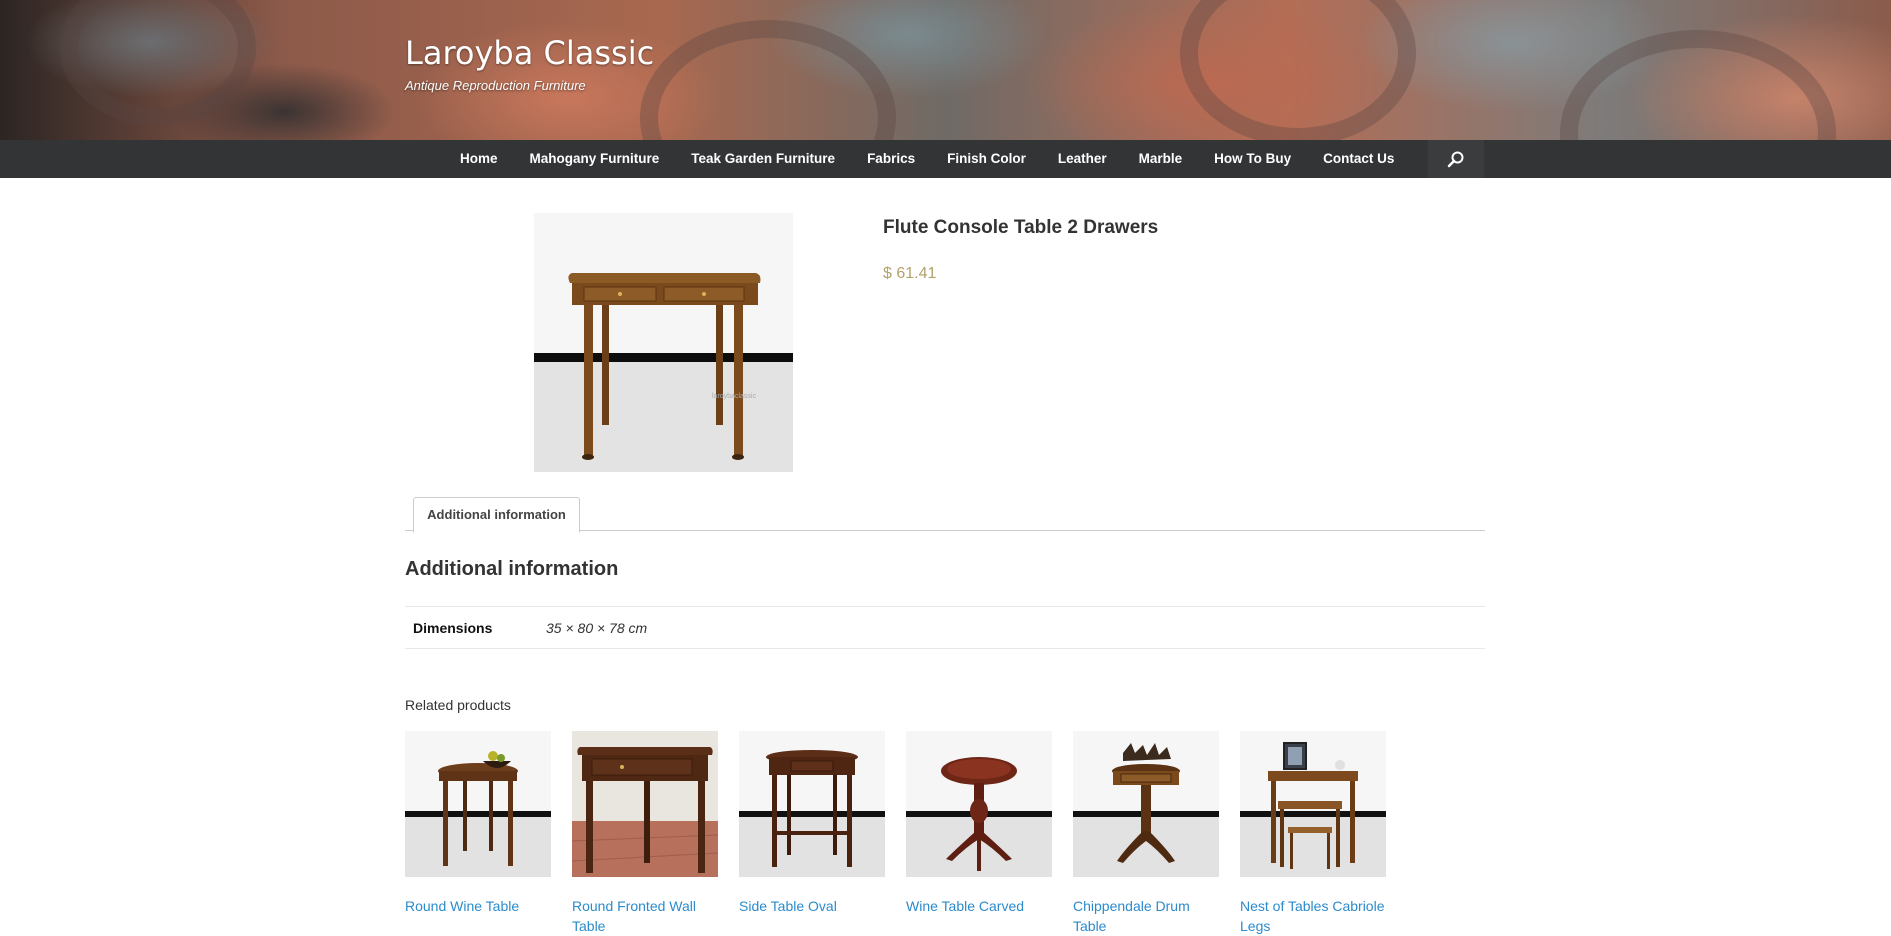 The height and width of the screenshot is (936, 1891). Describe the element at coordinates (763, 159) in the screenshot. I see `nav-item-teak-garden-furniture: Teak Garden Furniture` at that location.